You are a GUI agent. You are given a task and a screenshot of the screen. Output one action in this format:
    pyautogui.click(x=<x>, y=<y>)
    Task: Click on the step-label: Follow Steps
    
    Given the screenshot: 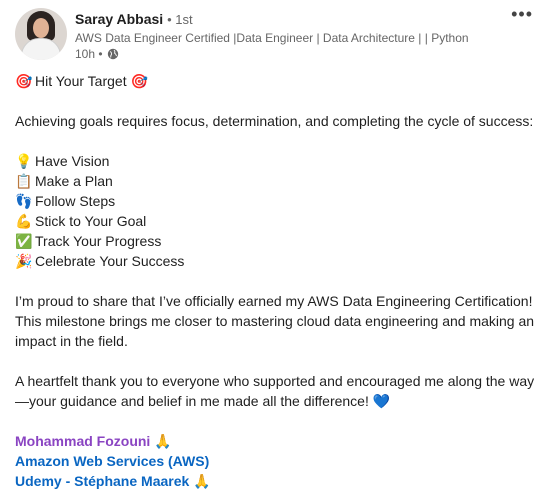 What is the action you would take?
    pyautogui.click(x=75, y=201)
    